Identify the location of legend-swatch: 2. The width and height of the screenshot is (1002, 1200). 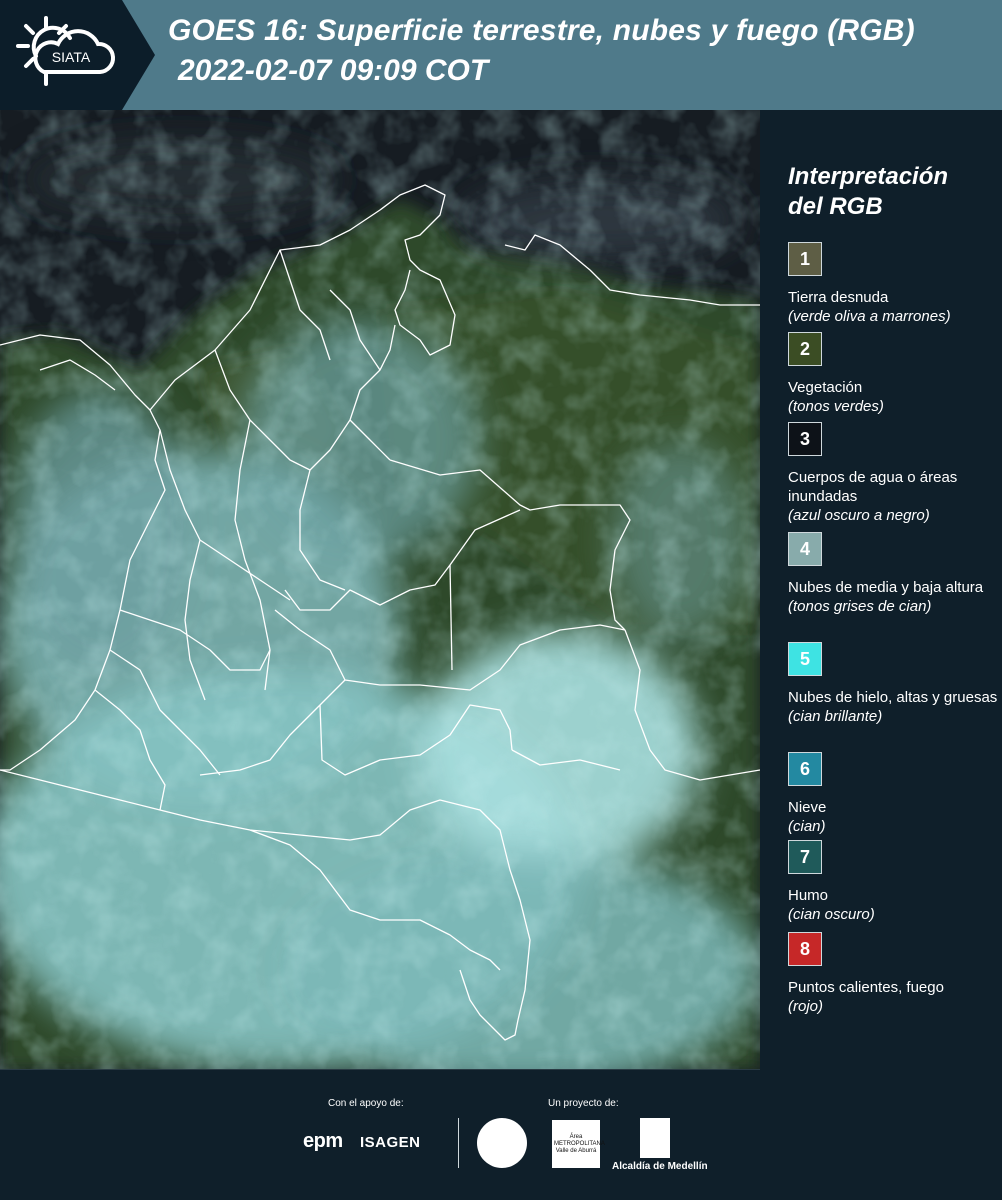
(805, 349).